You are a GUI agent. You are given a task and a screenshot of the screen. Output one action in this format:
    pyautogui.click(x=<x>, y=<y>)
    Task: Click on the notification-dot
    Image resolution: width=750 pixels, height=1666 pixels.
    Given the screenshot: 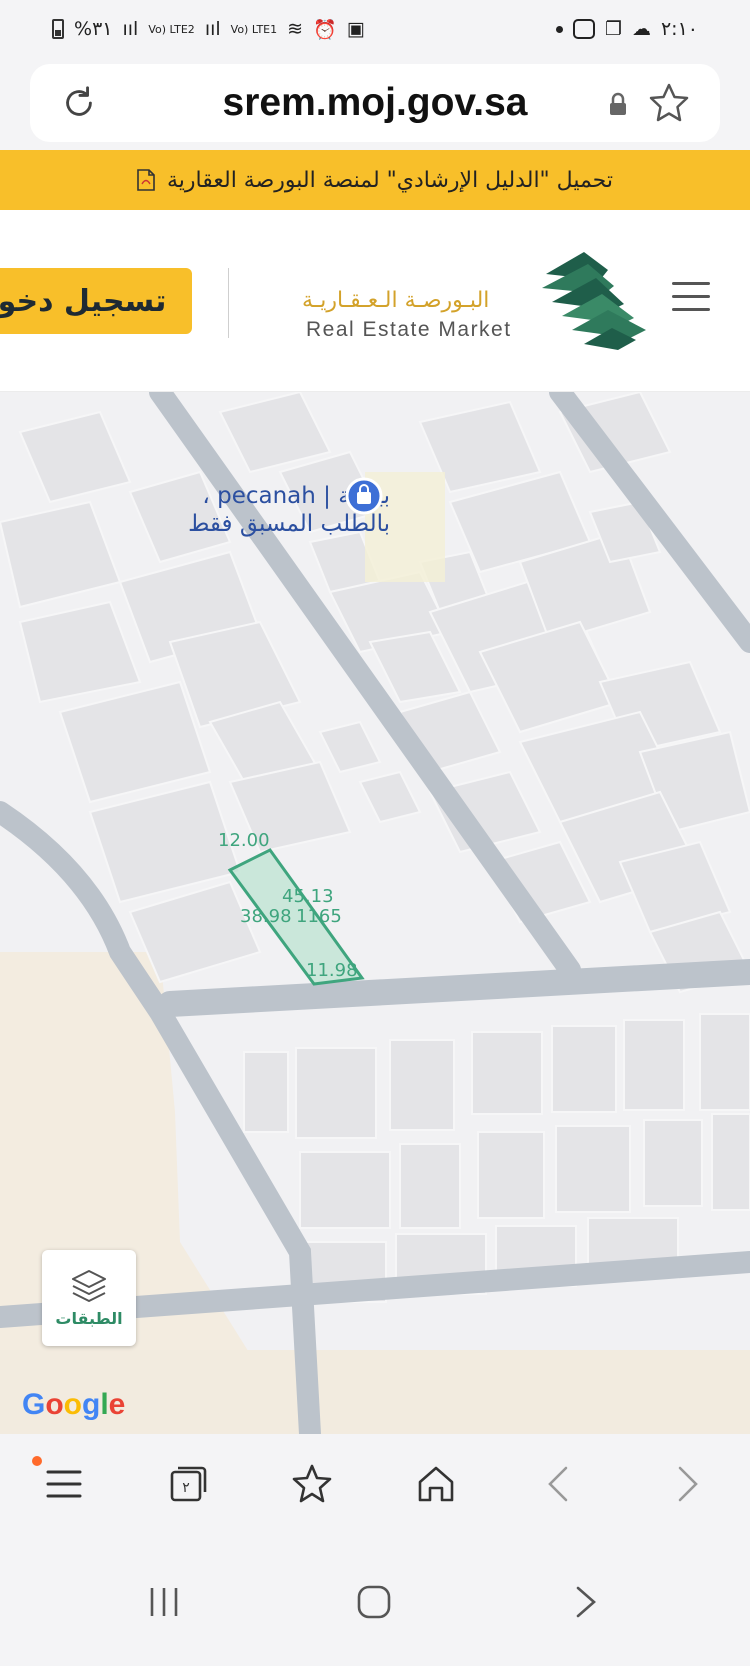 What is the action you would take?
    pyautogui.click(x=37, y=1461)
    